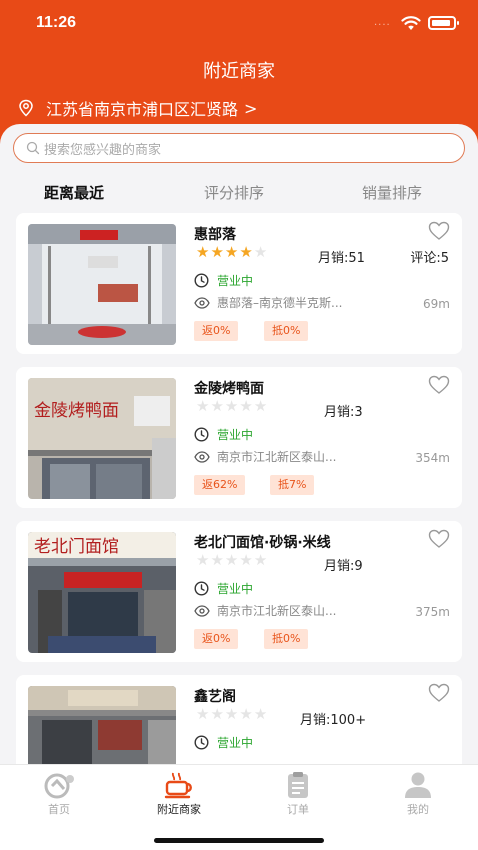 This screenshot has height=850, width=478. Describe the element at coordinates (239, 23) in the screenshot. I see `status-bar: 11:26 ····` at that location.